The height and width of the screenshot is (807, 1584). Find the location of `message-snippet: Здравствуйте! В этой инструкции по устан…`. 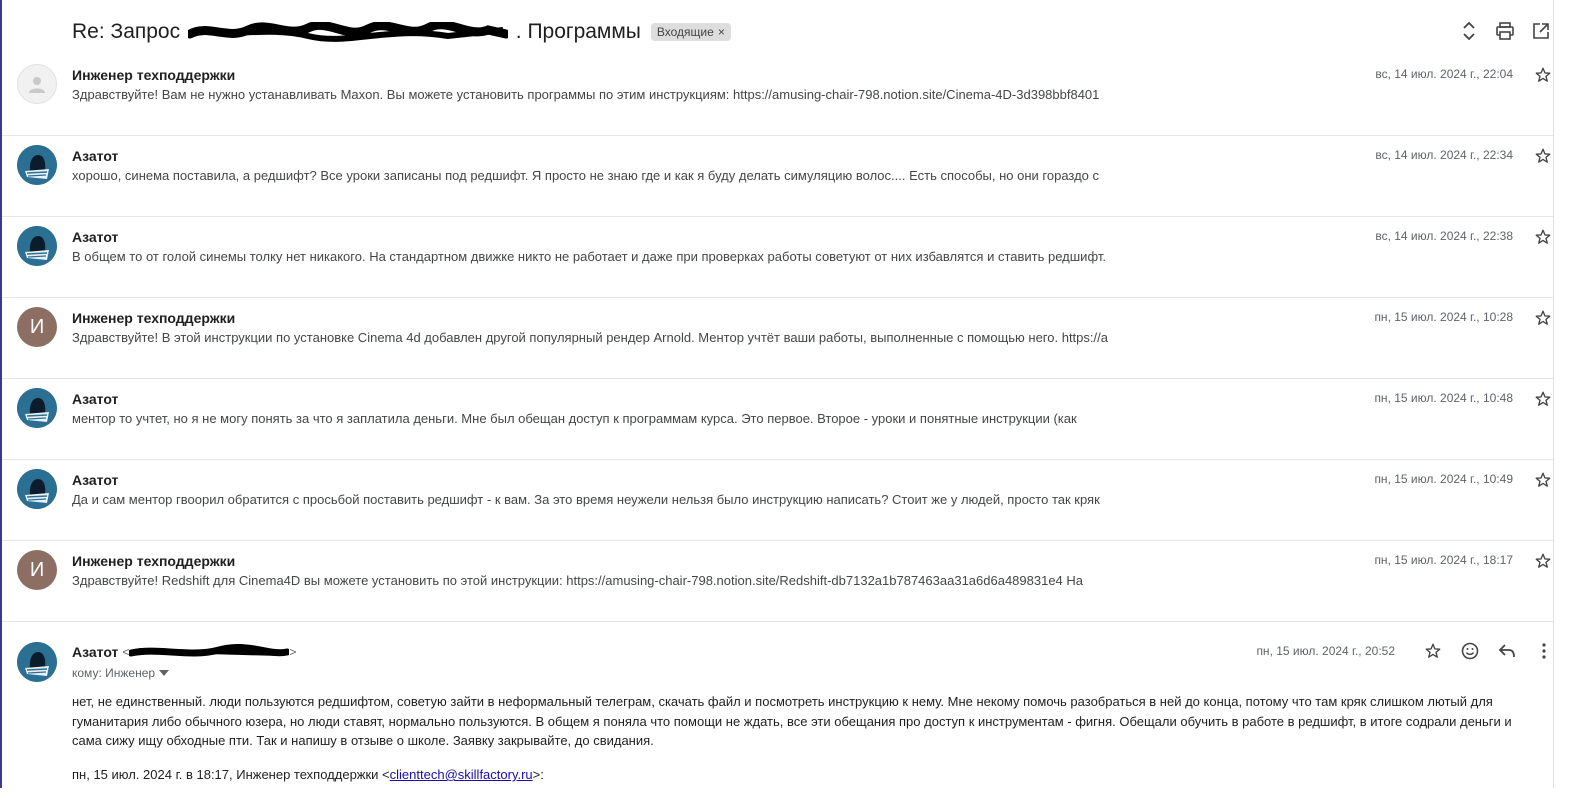

message-snippet: Здравствуйте! В этой инструкции по устан… is located at coordinates (590, 337).